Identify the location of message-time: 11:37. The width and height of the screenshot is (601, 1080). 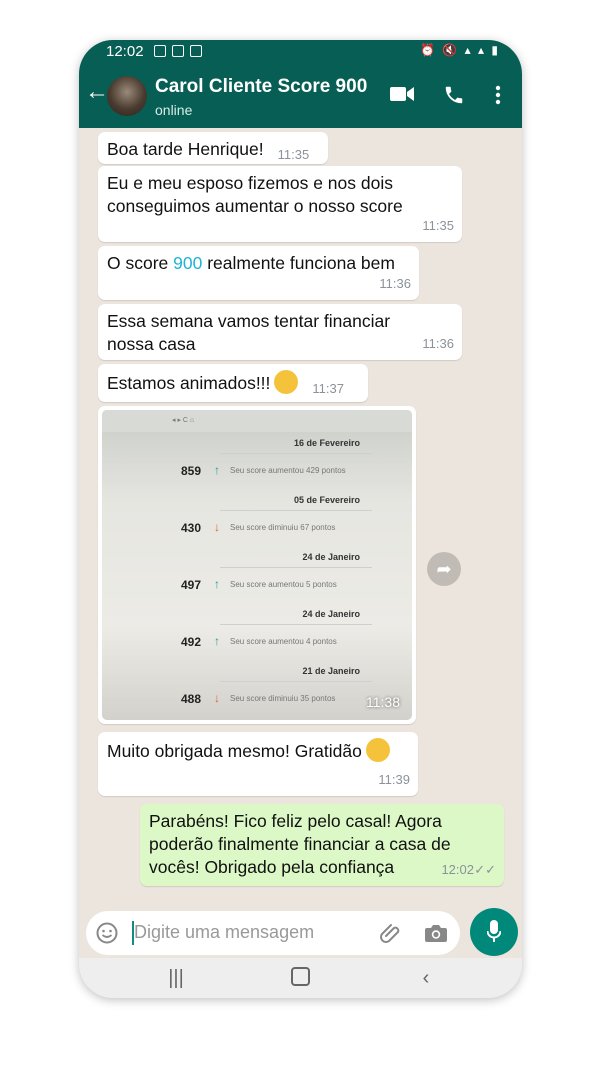
(328, 388).